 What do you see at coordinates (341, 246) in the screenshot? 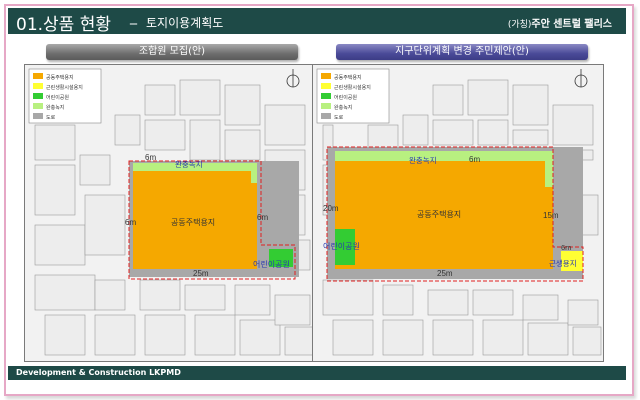
I see `right-park-label: 어린이공원` at bounding box center [341, 246].